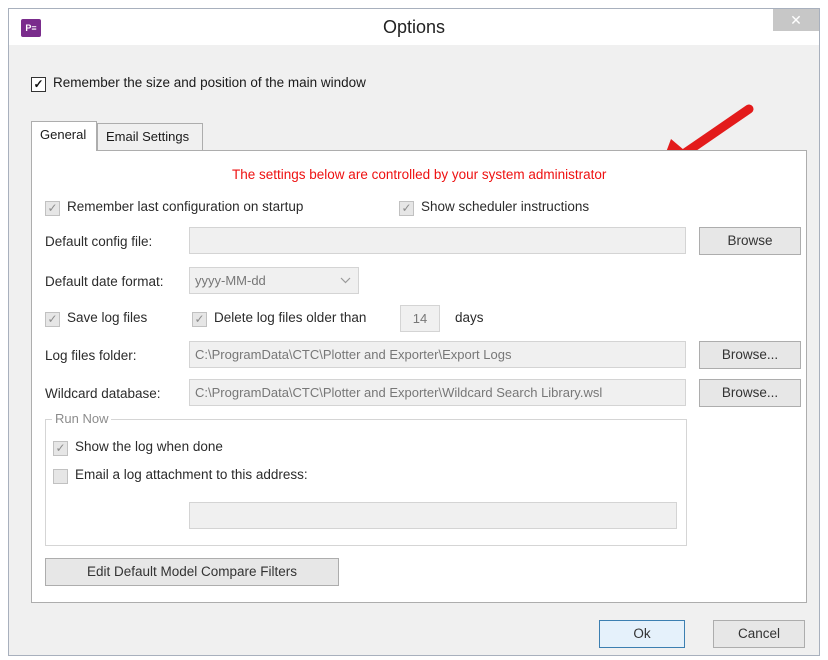 This screenshot has height=660, width=828. I want to click on remember-last-config-label: Remember last configuration on startup, so click(185, 206).